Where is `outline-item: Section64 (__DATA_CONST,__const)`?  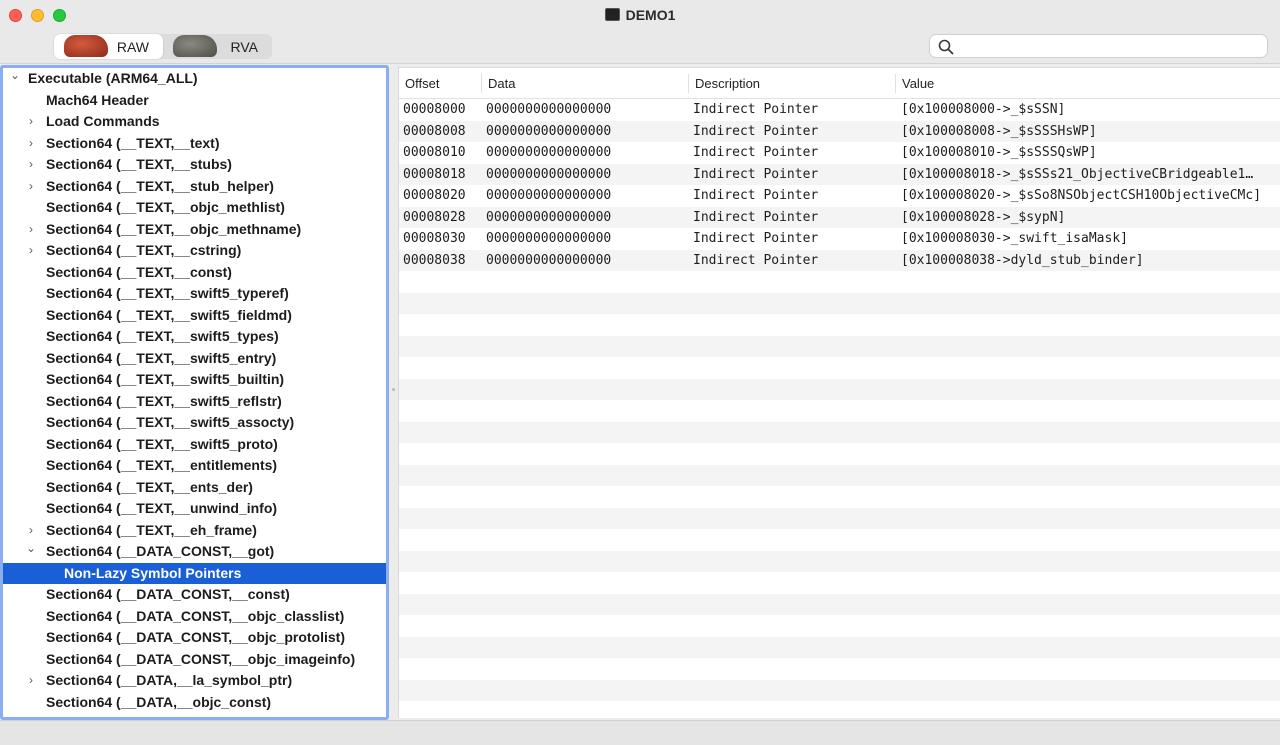
outline-item: Section64 (__DATA_CONST,__const) is located at coordinates (194, 595).